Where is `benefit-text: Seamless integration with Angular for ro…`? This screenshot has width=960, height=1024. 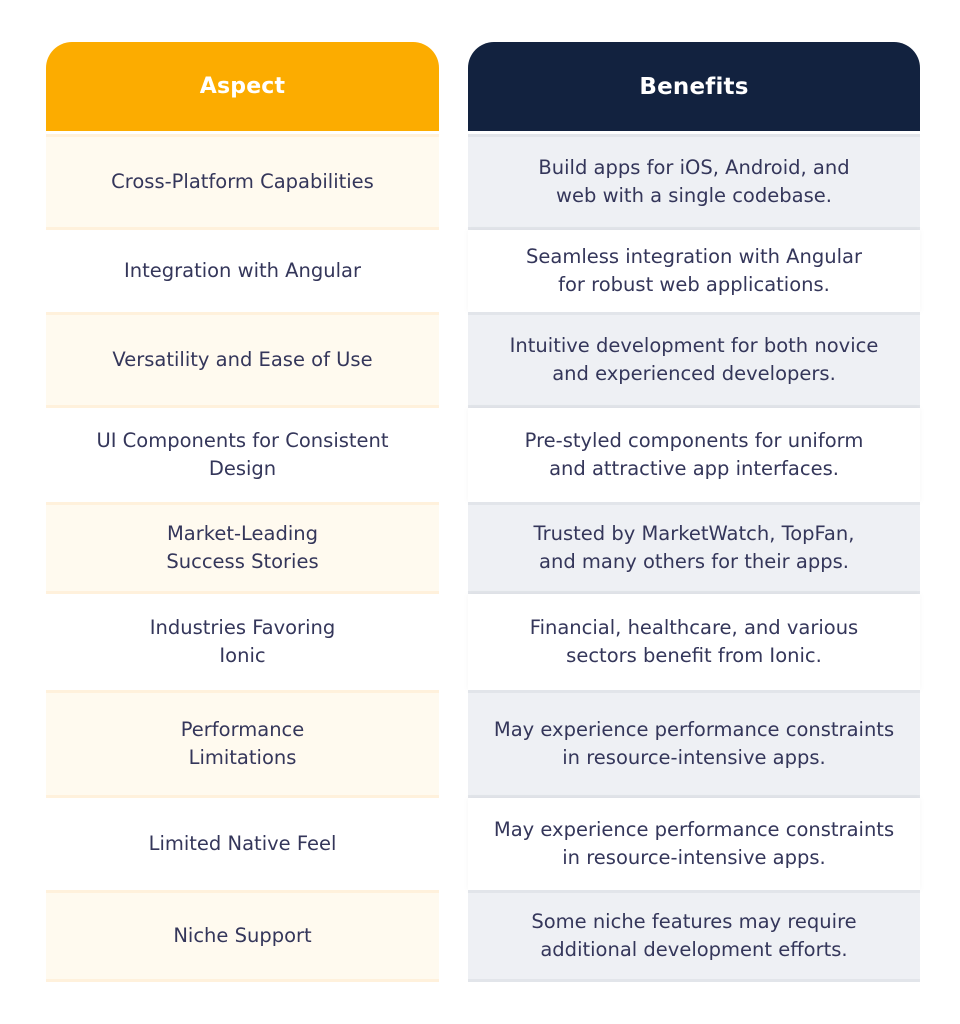
benefit-text: Seamless integration with Angular for ro… is located at coordinates (694, 270).